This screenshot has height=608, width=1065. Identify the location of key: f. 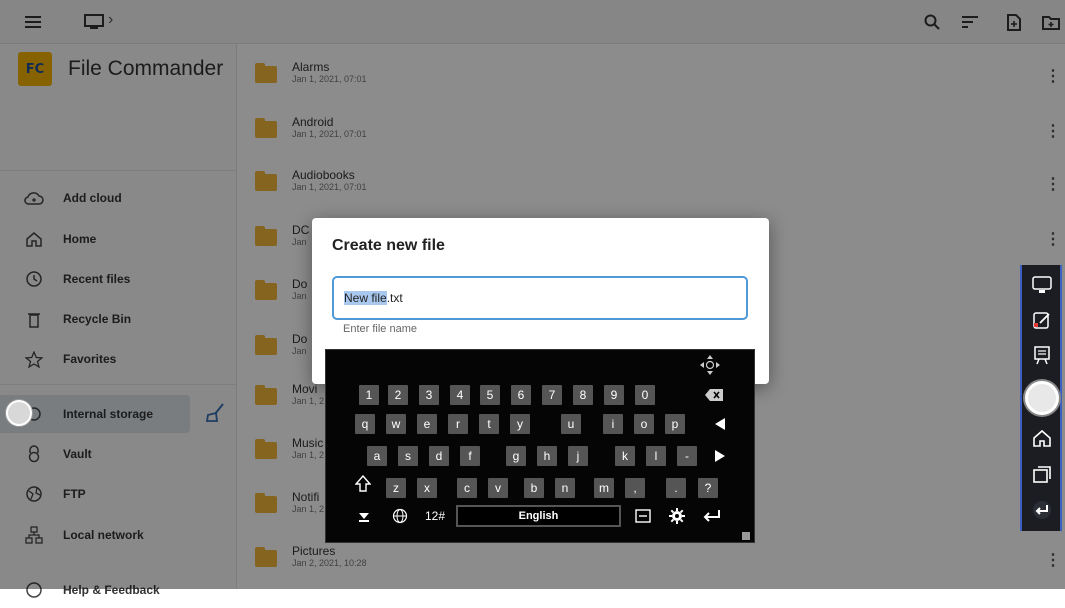
(470, 456).